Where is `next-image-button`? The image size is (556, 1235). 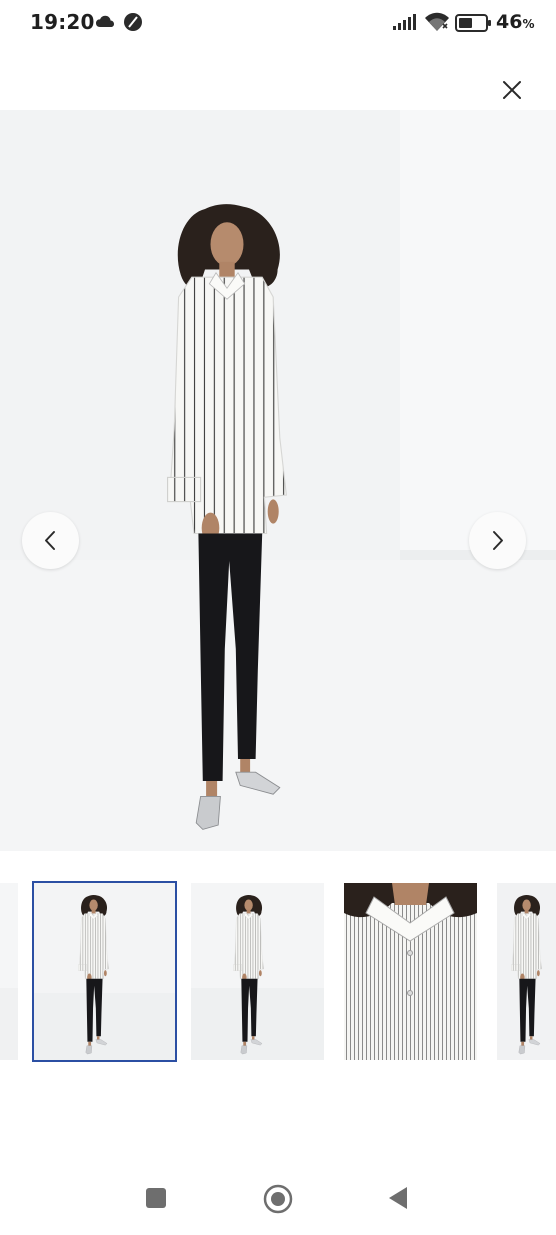 next-image-button is located at coordinates (497, 540).